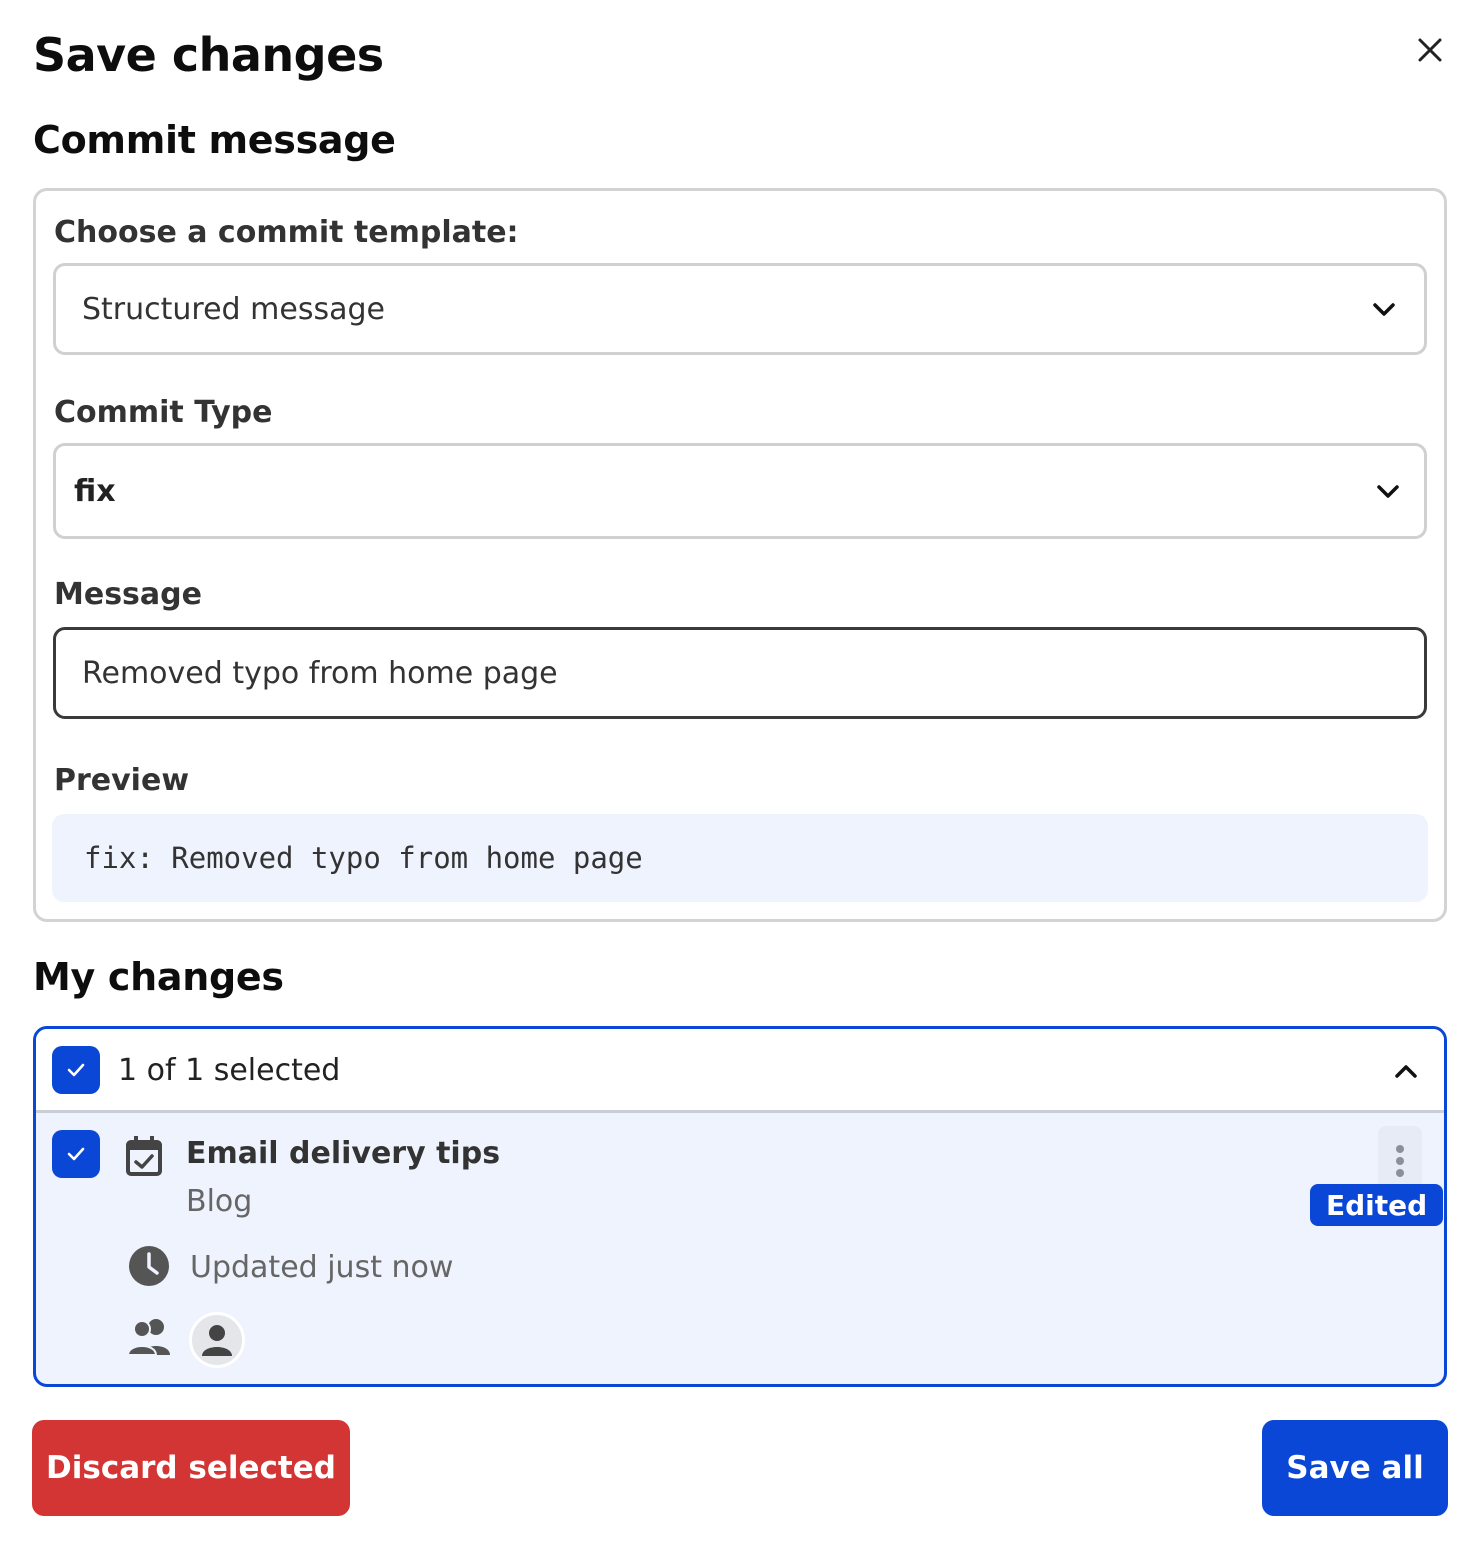  Describe the element at coordinates (1400, 1161) in the screenshot. I see `more-vertical-icon` at that location.